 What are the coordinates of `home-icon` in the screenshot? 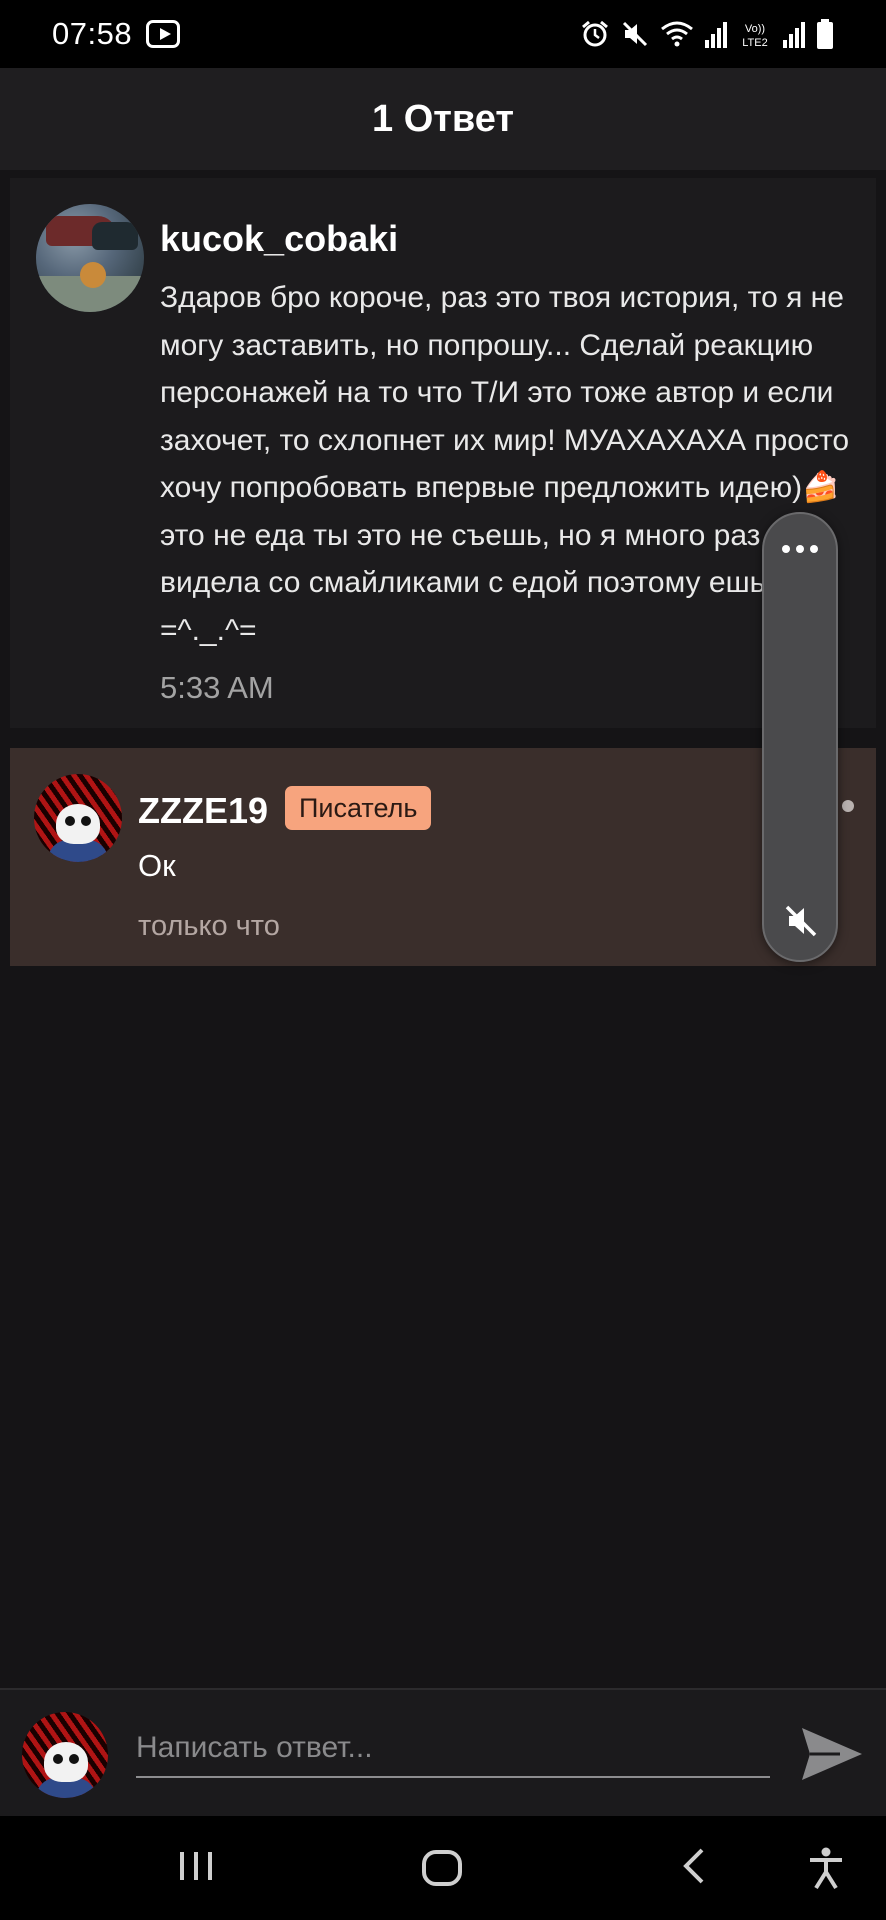 It's located at (442, 1868).